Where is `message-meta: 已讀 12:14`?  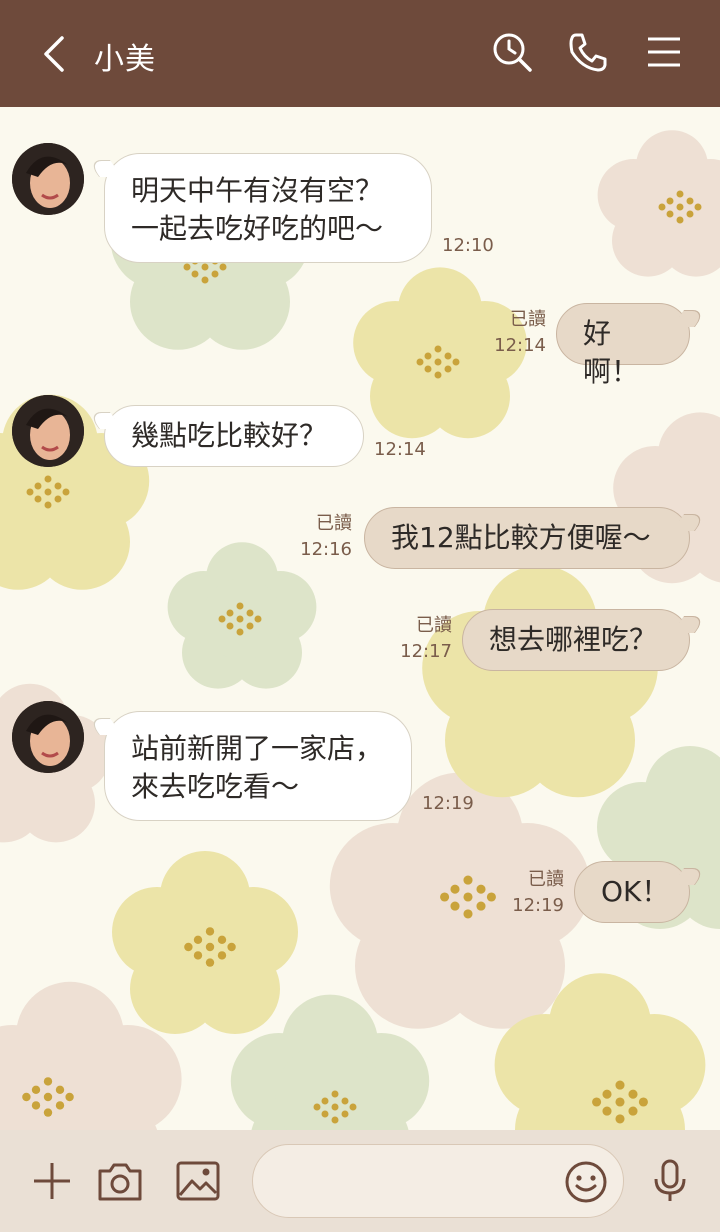 message-meta: 已讀 12:14 is located at coordinates (518, 333).